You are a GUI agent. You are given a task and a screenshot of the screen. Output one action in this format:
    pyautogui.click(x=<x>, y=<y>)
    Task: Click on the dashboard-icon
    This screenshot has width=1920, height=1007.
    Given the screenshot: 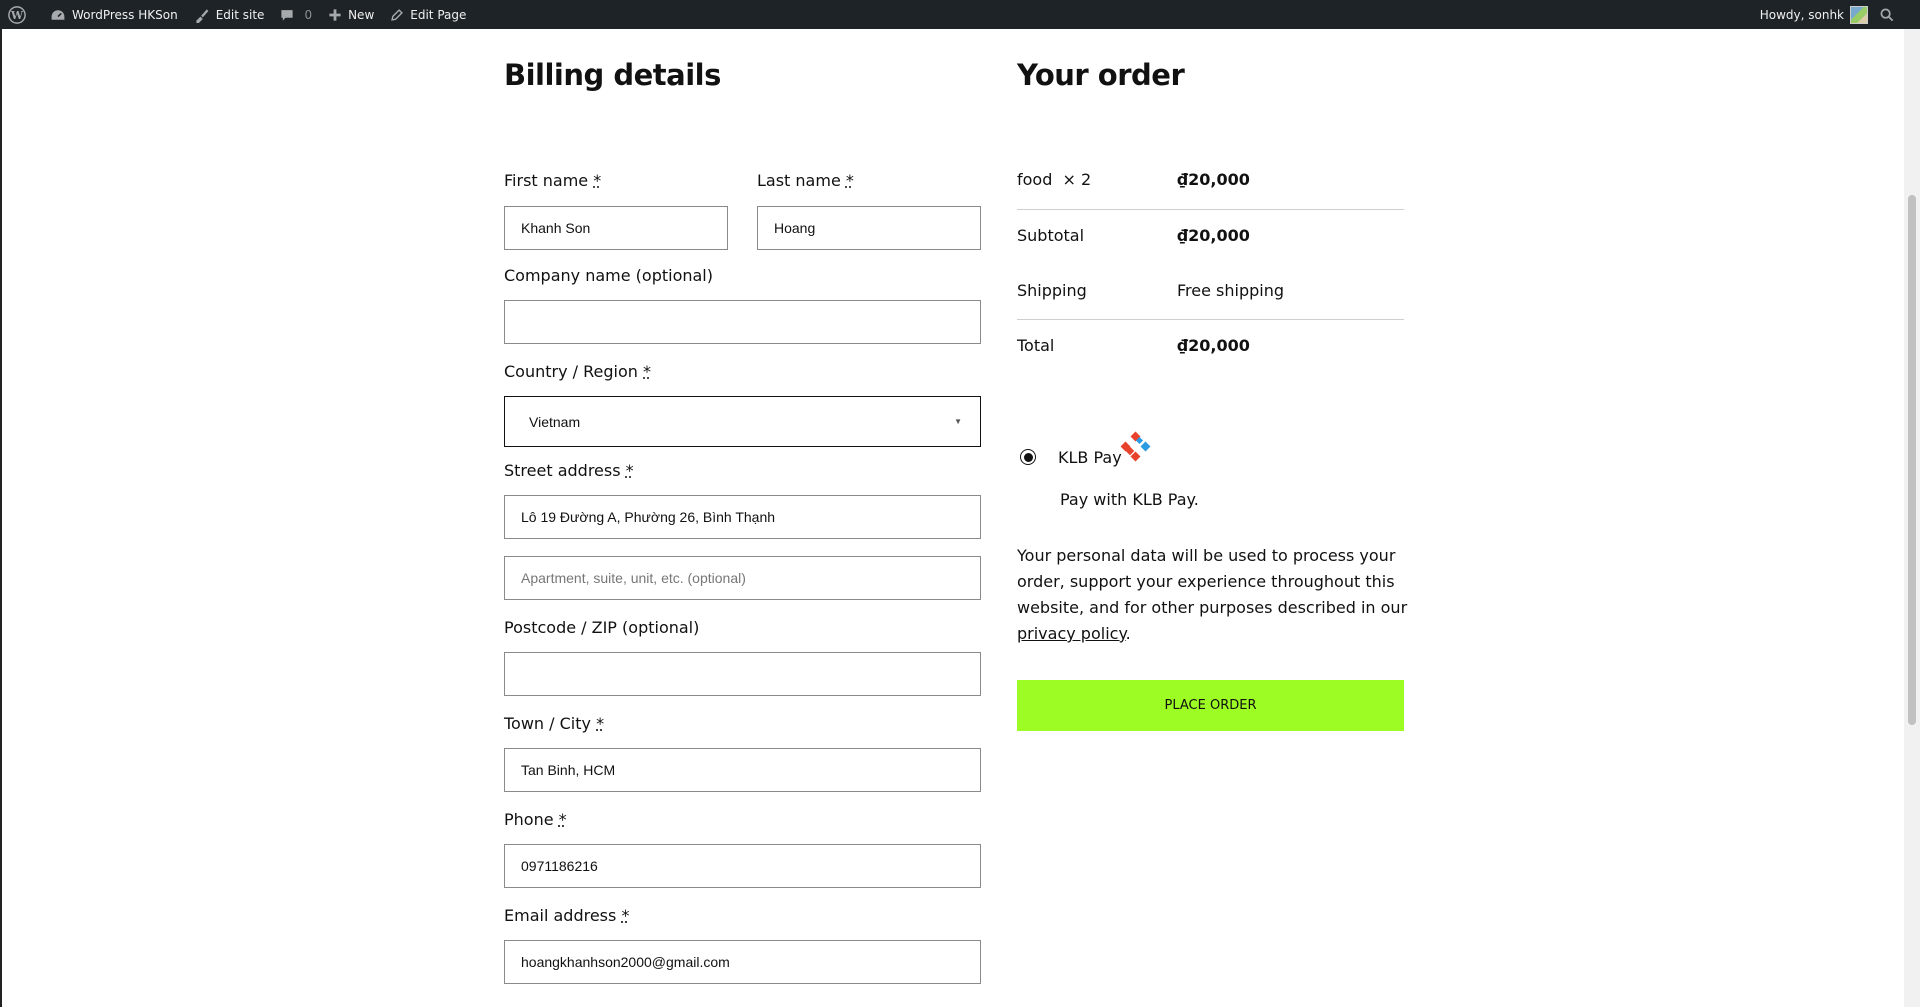 What is the action you would take?
    pyautogui.click(x=58, y=14)
    